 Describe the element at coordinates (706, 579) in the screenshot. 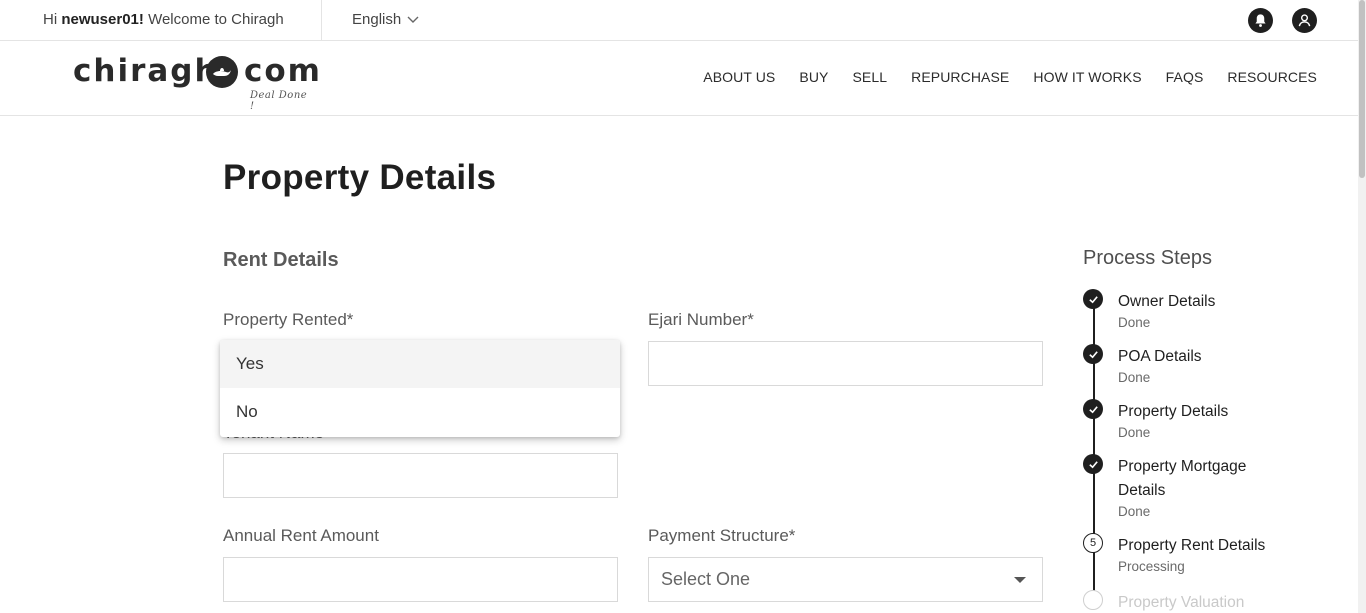

I see `payment-structure-value: Select One` at that location.